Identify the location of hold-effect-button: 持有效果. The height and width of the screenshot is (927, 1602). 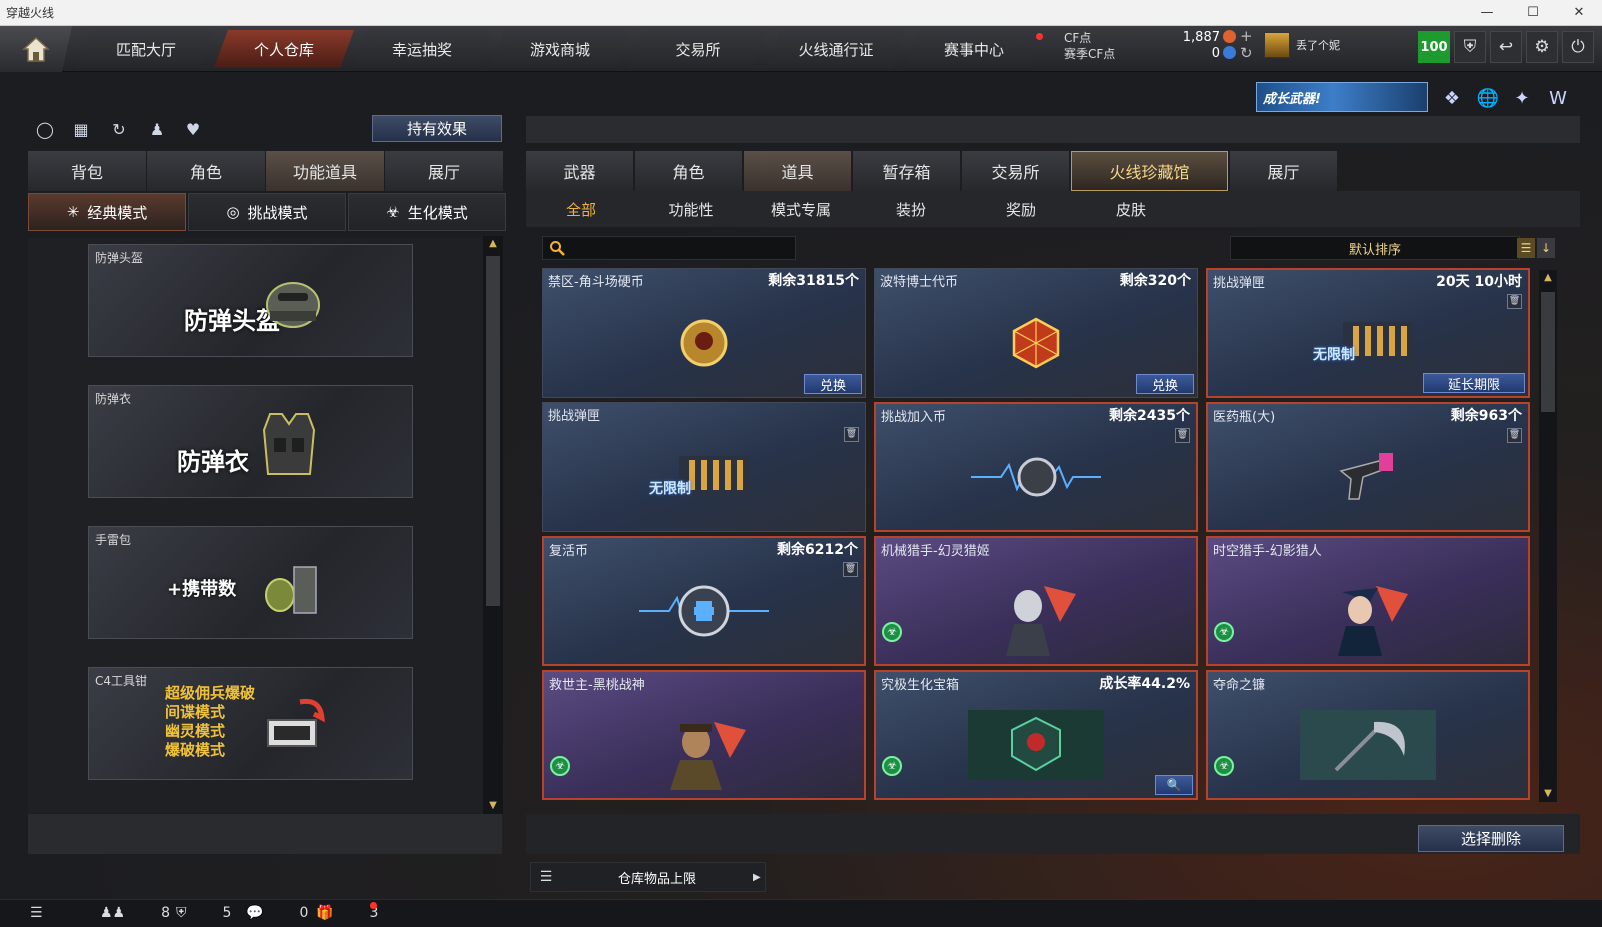
(437, 128).